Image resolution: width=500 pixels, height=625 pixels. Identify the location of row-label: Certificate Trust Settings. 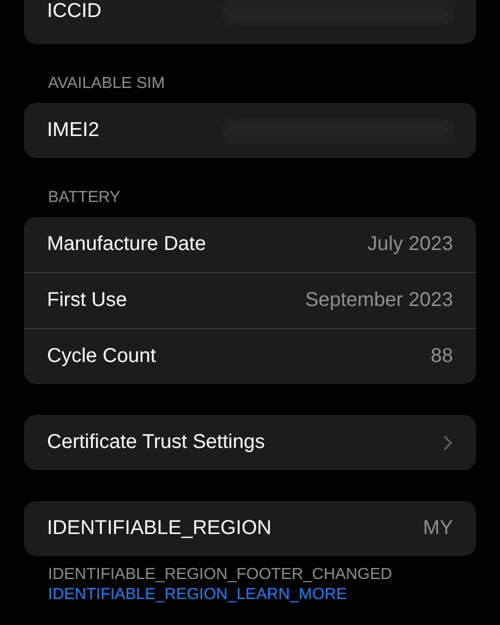
(245, 442).